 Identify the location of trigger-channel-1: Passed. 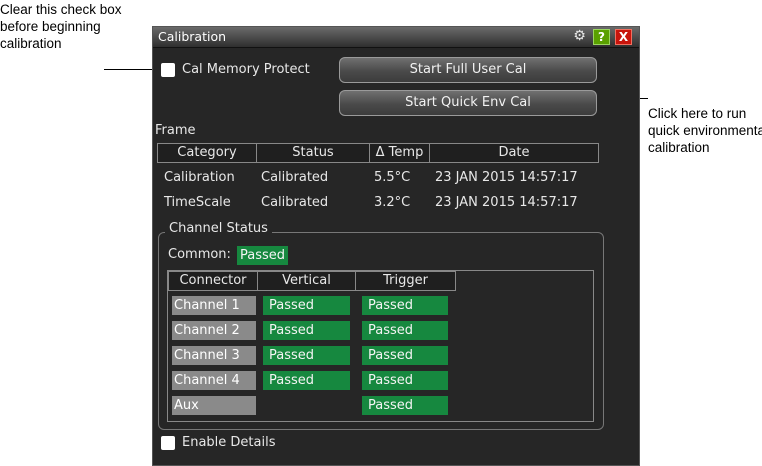
(405, 305).